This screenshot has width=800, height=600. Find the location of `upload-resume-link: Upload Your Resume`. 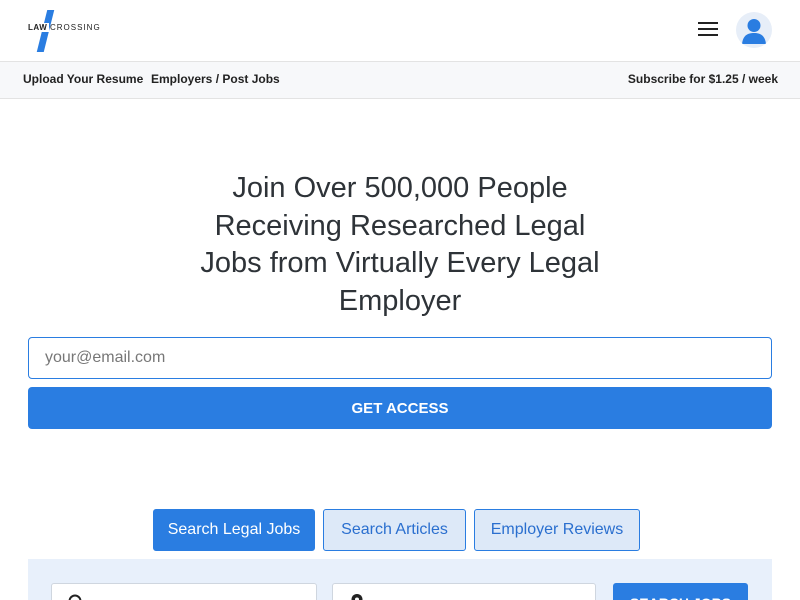

upload-resume-link: Upload Your Resume is located at coordinates (83, 79).